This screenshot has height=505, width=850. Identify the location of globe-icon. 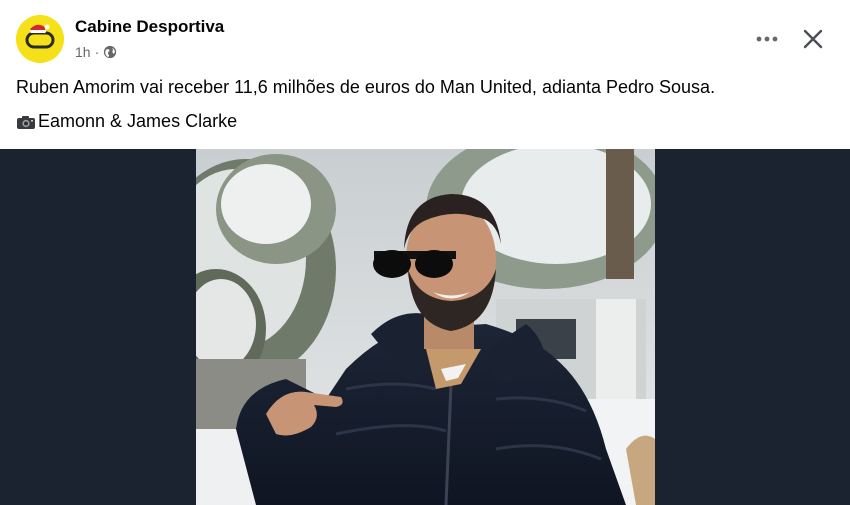
(110, 52).